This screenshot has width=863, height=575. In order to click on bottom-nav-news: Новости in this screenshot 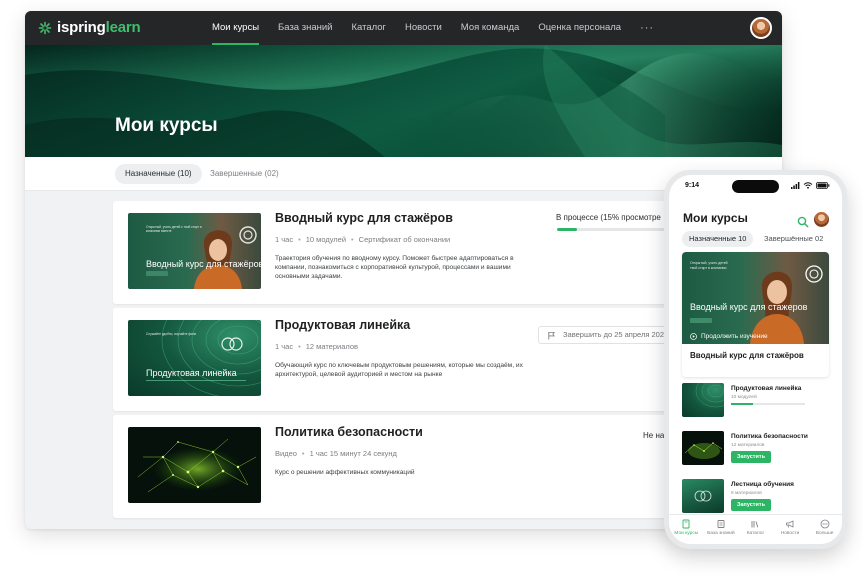, I will do `click(790, 529)`.